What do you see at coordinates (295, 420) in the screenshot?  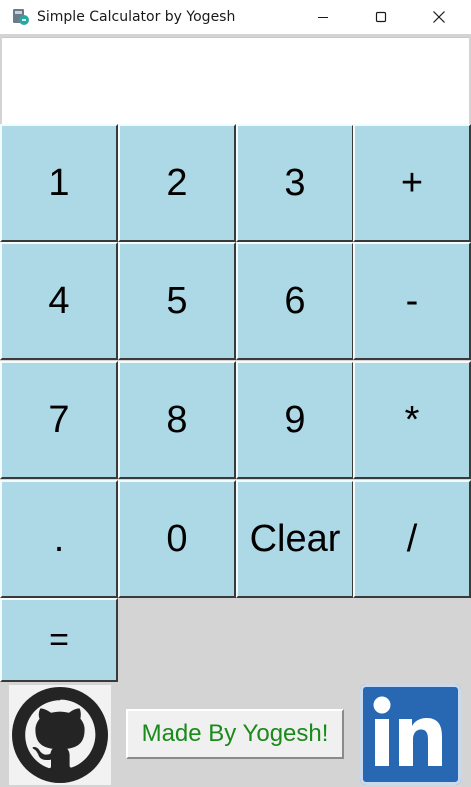 I see `key-9: 9` at bounding box center [295, 420].